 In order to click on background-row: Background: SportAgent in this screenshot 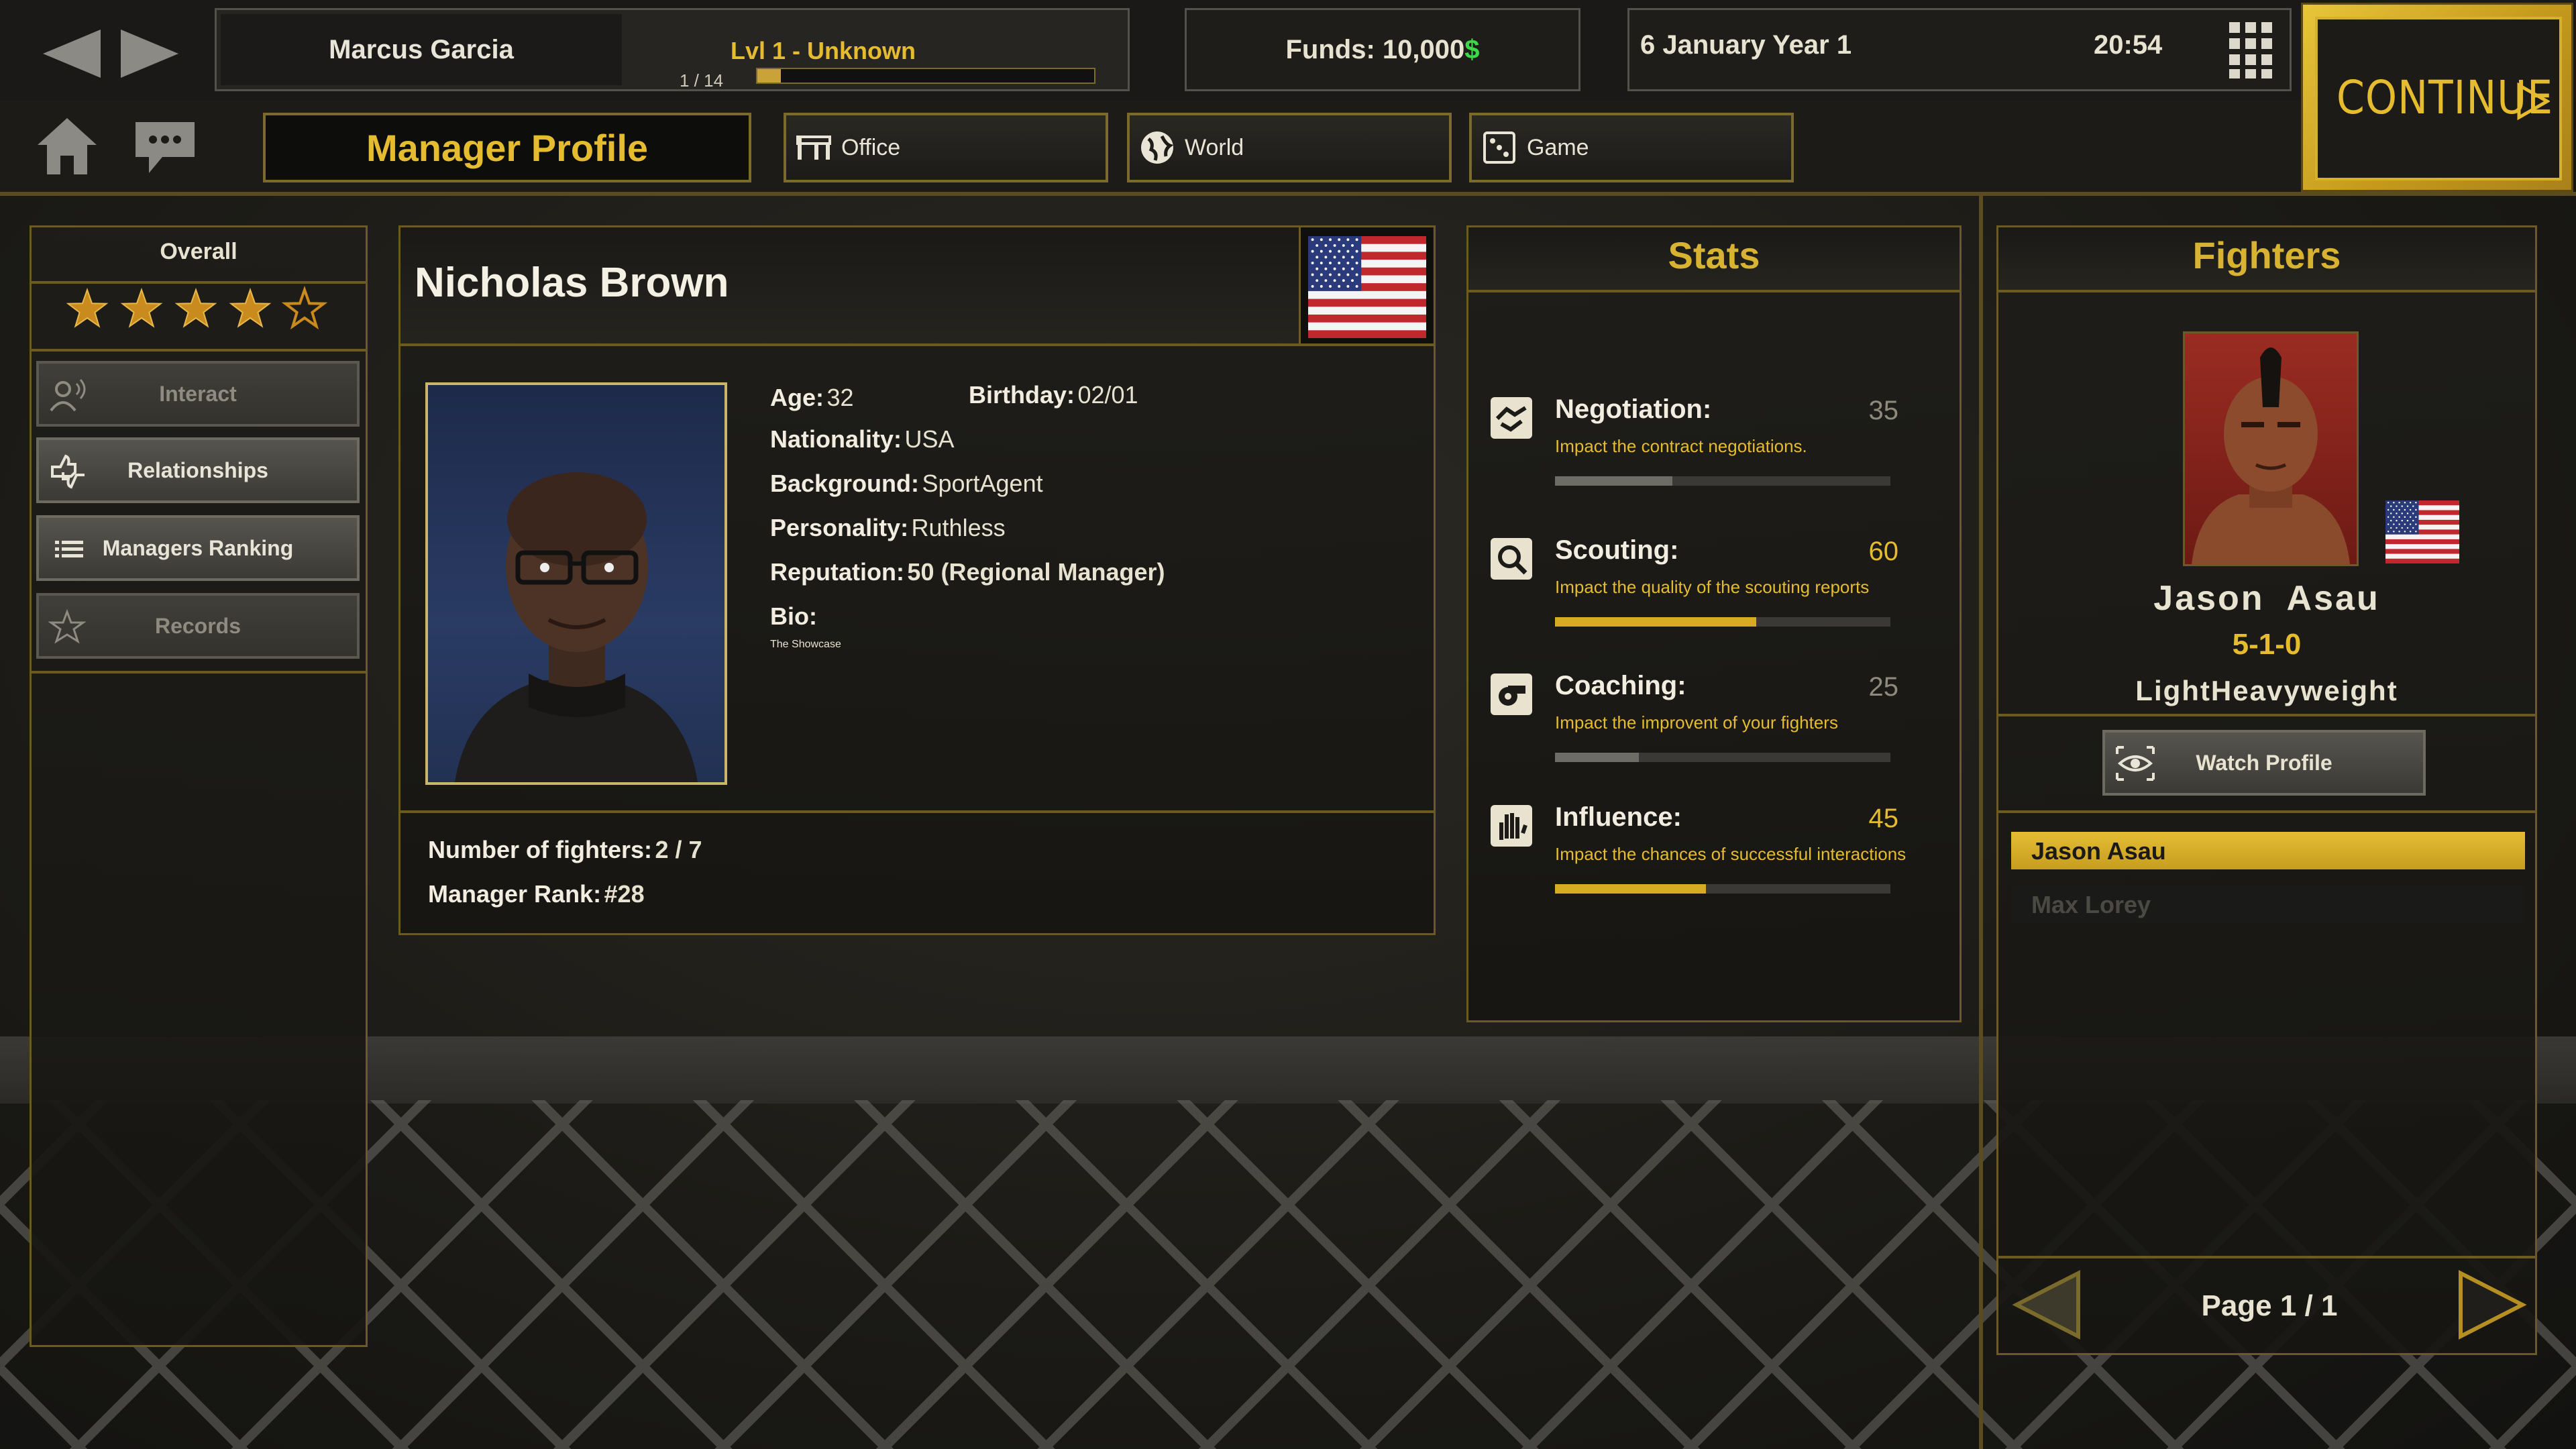, I will do `click(906, 484)`.